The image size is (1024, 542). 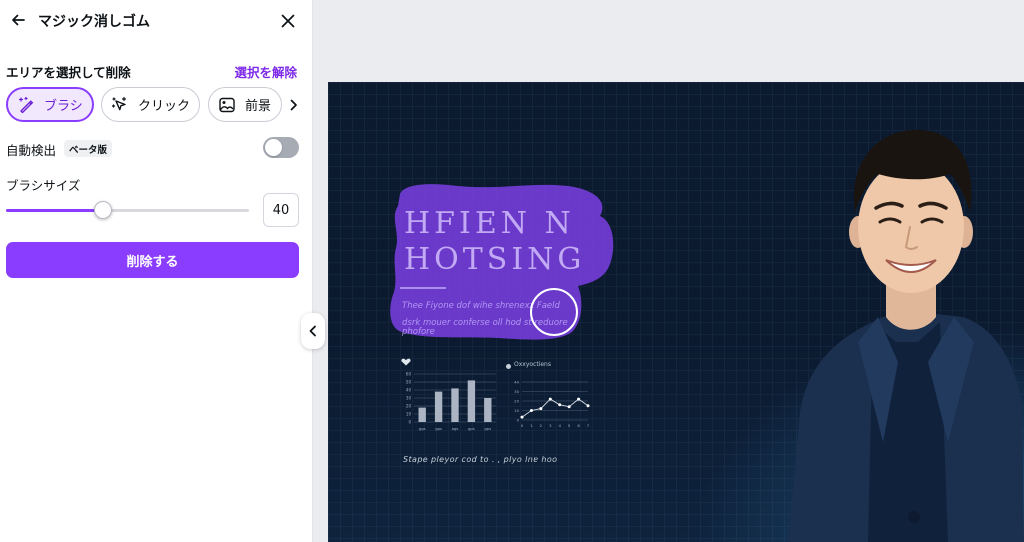 I want to click on bar-y-tick: 20, so click(x=409, y=406).